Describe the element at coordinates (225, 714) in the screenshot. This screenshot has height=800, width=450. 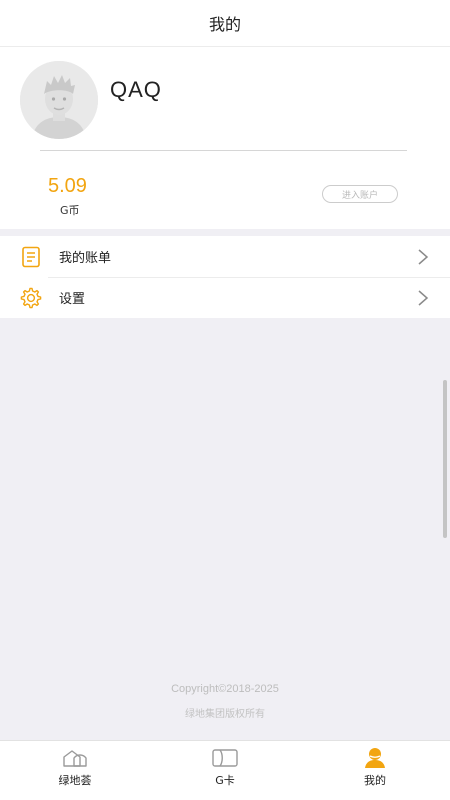
I see `company-text: 绿地集团版权所有` at that location.